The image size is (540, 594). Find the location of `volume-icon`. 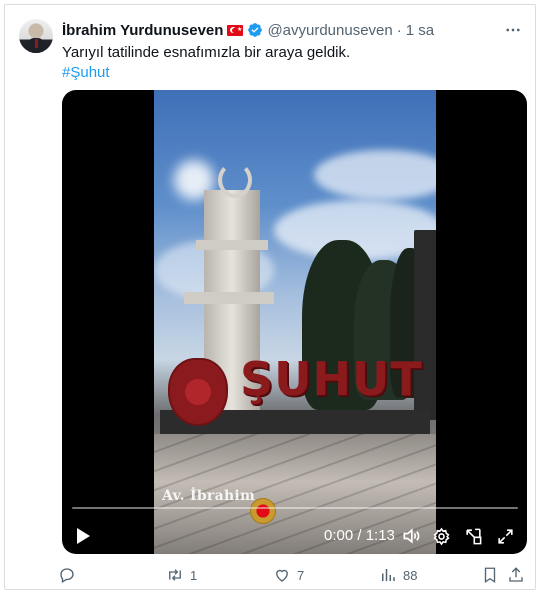

volume-icon is located at coordinates (411, 536).